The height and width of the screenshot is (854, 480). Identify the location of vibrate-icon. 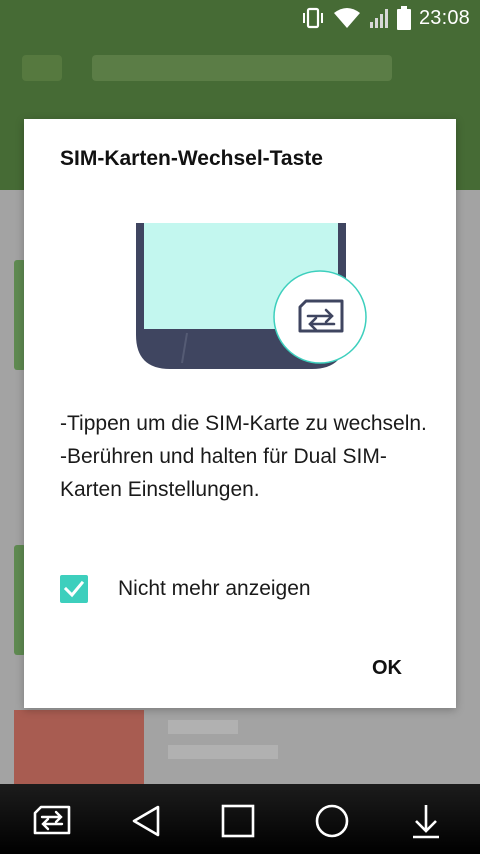
(313, 18).